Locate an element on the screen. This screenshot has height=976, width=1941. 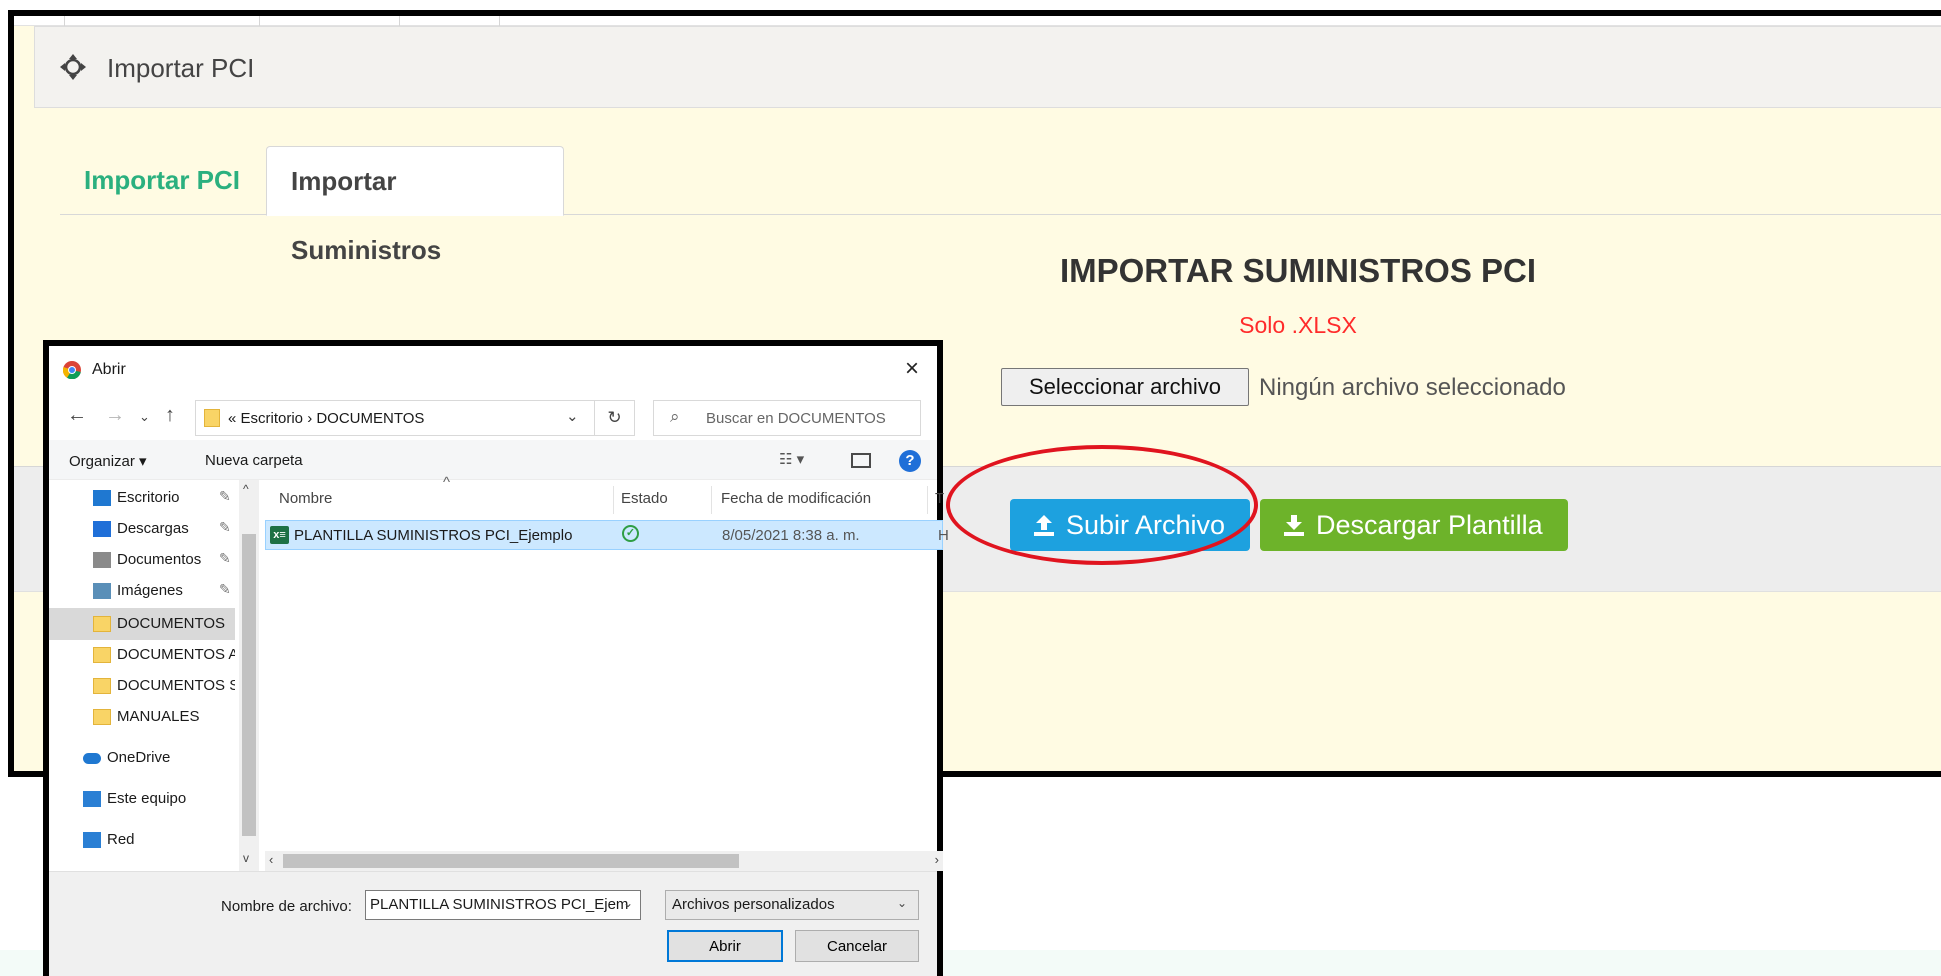
document-icon is located at coordinates (102, 560).